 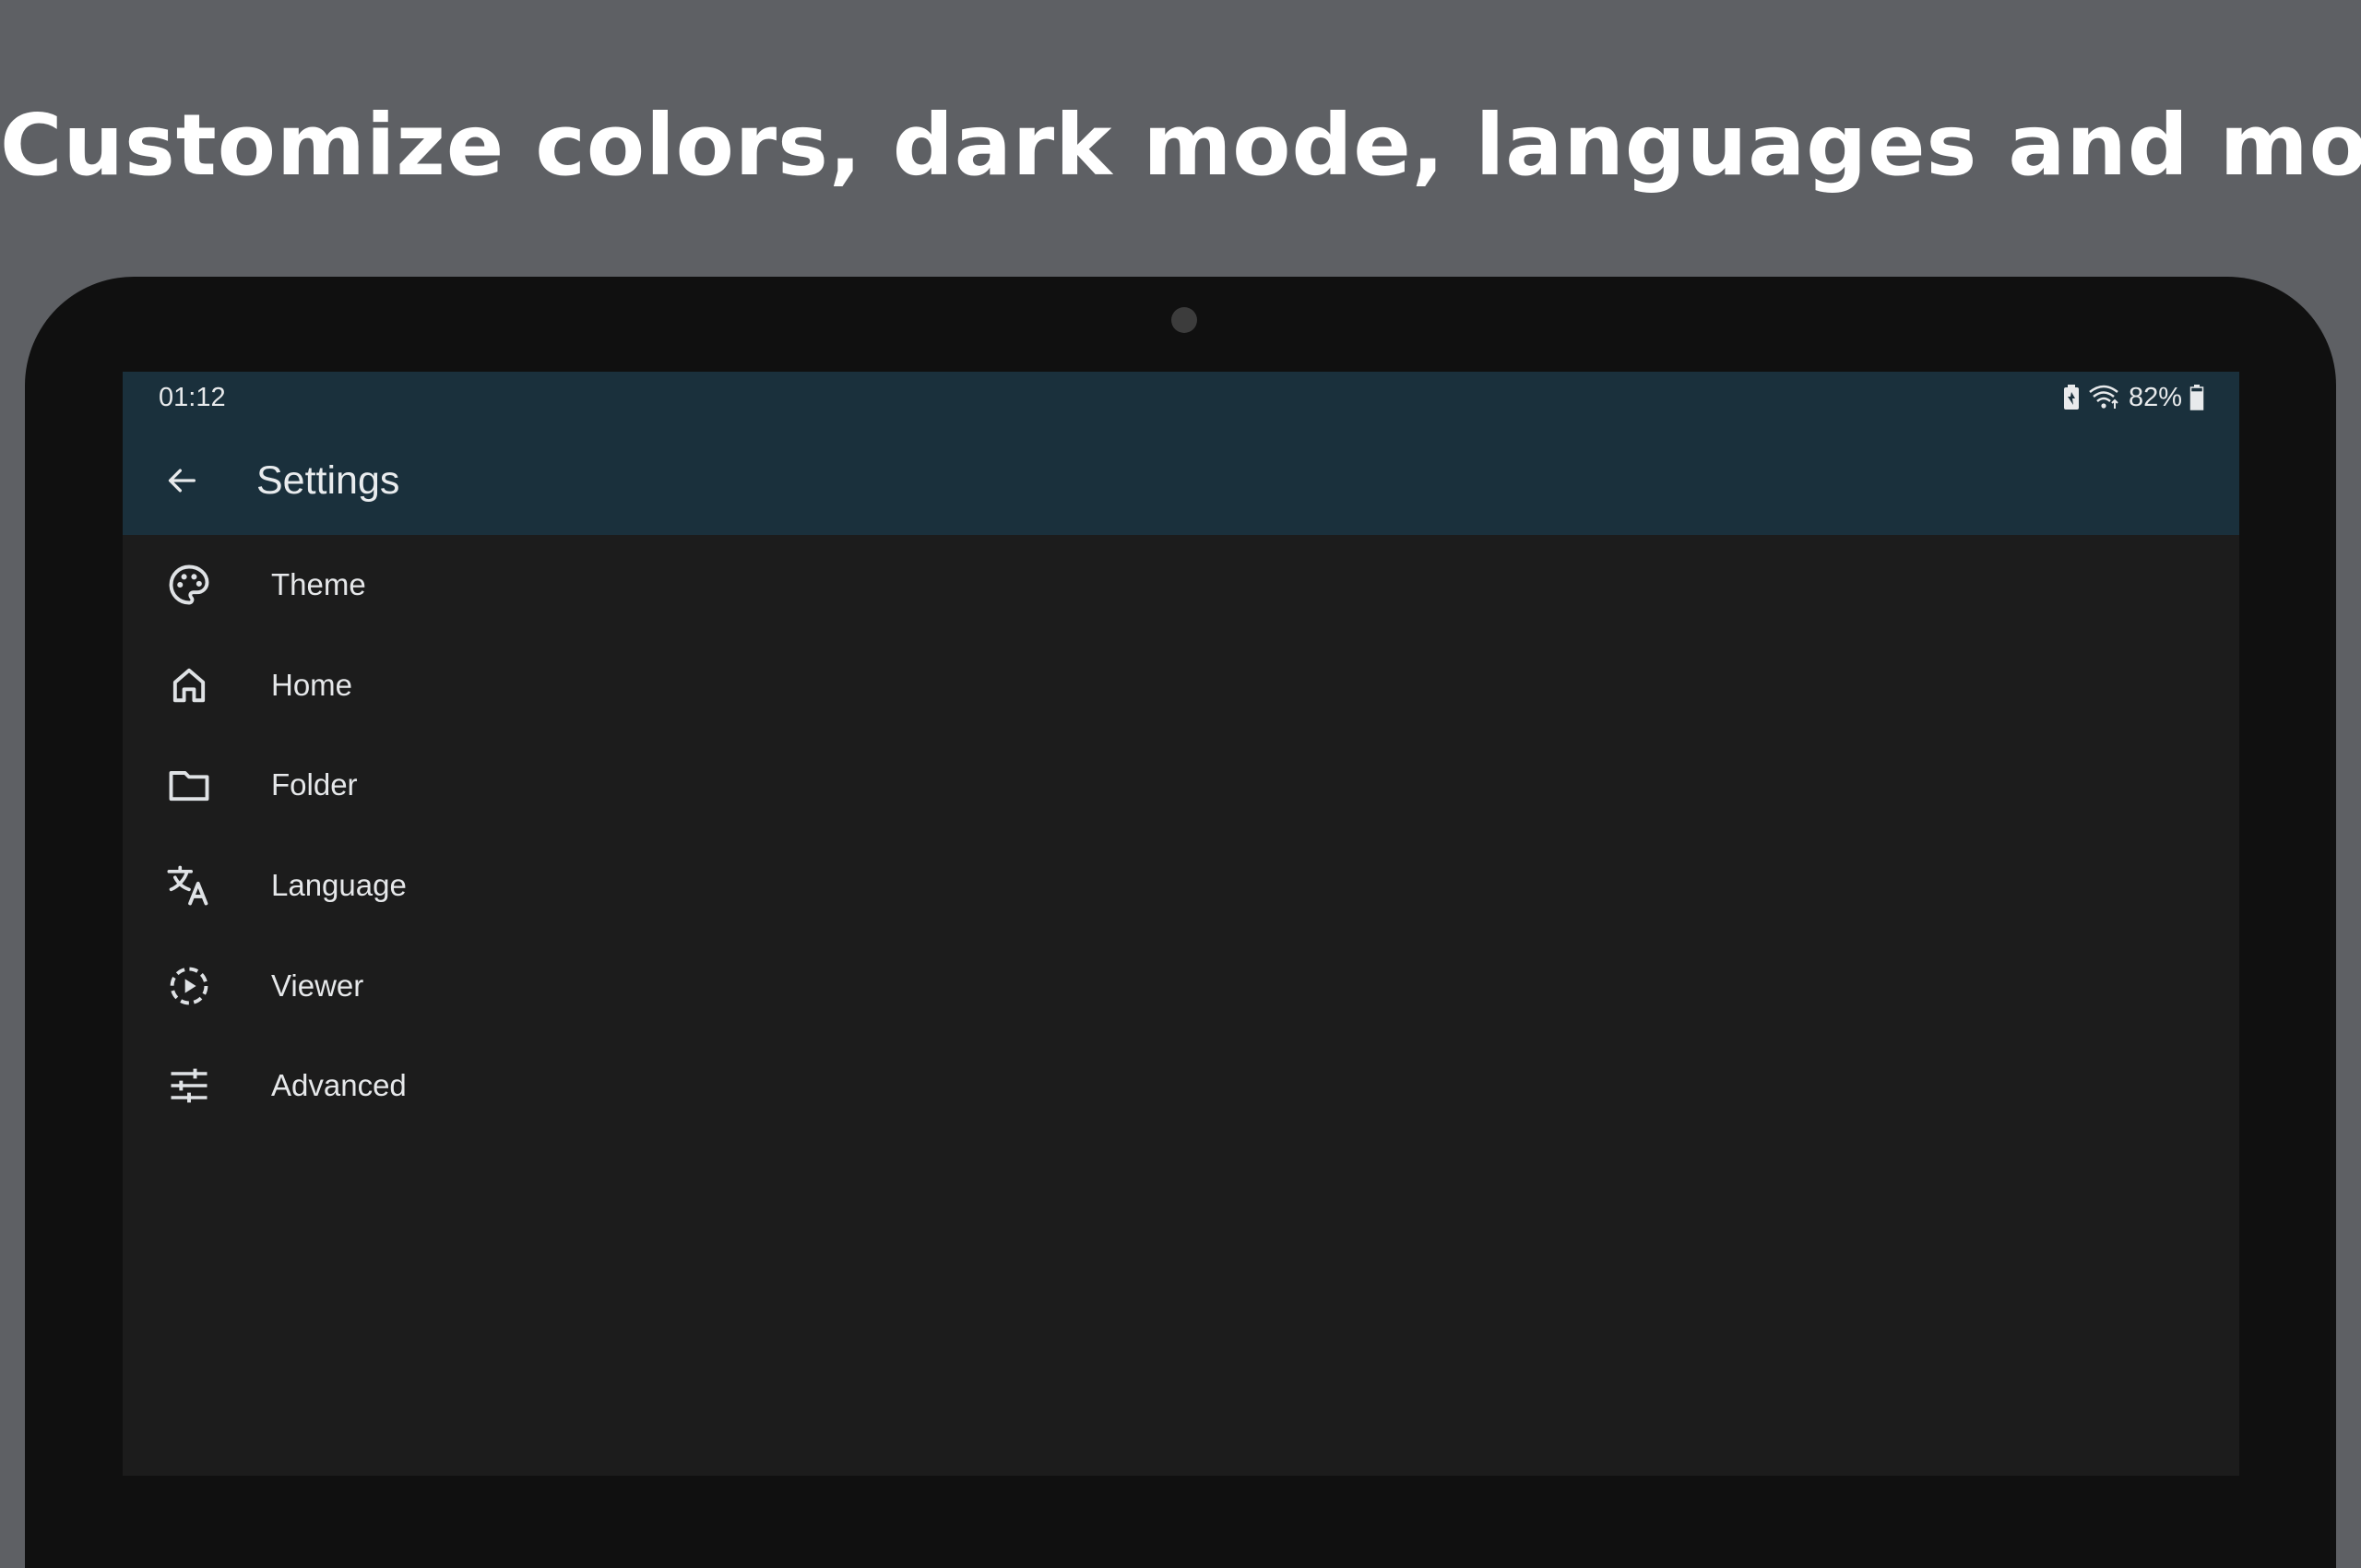 What do you see at coordinates (339, 1085) in the screenshot?
I see `settings-item-label: Advanced` at bounding box center [339, 1085].